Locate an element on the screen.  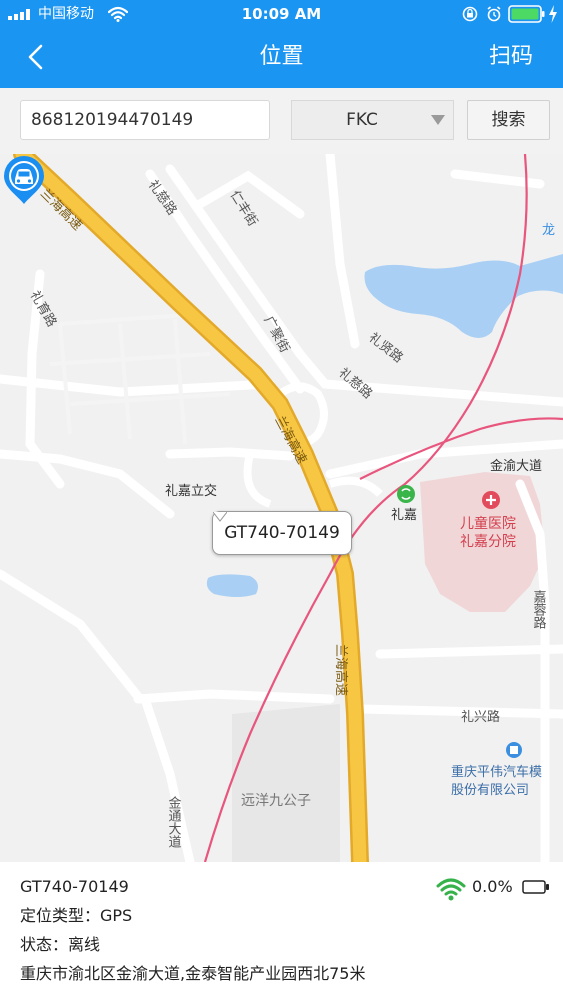
map-label-hospital: 儿童医院 is located at coordinates (488, 523).